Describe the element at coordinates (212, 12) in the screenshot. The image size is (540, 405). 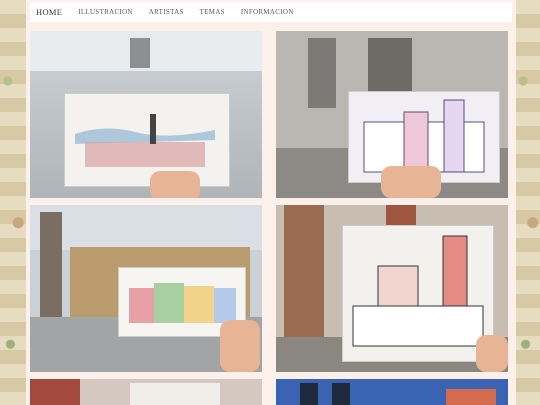
I see `nav-temas-link: TEMAS` at that location.